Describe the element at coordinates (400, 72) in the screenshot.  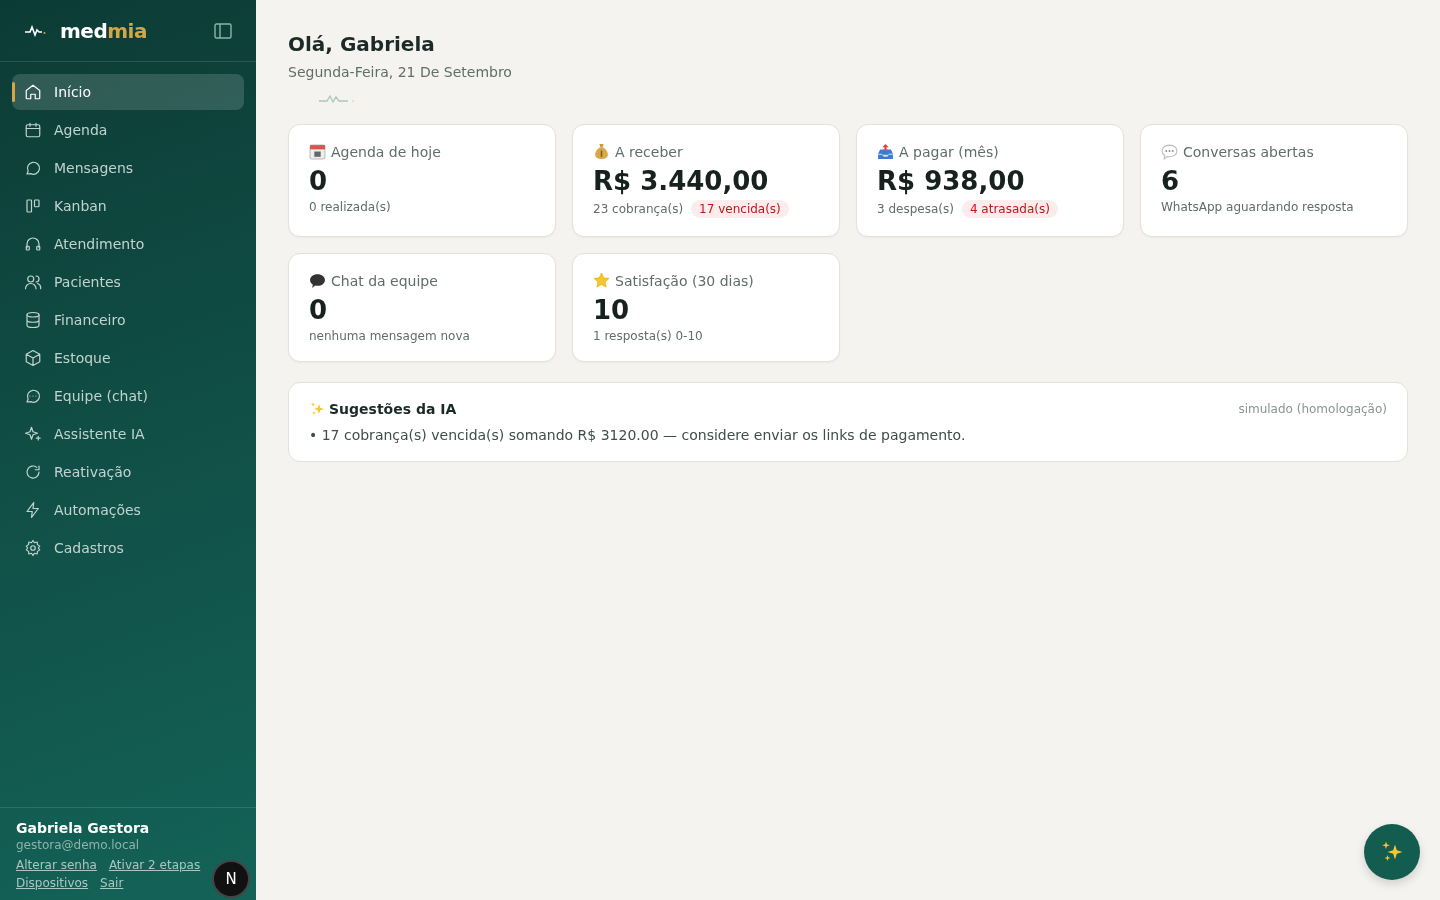
I see `date-text: Segunda-Feira, 21 De Setembro` at that location.